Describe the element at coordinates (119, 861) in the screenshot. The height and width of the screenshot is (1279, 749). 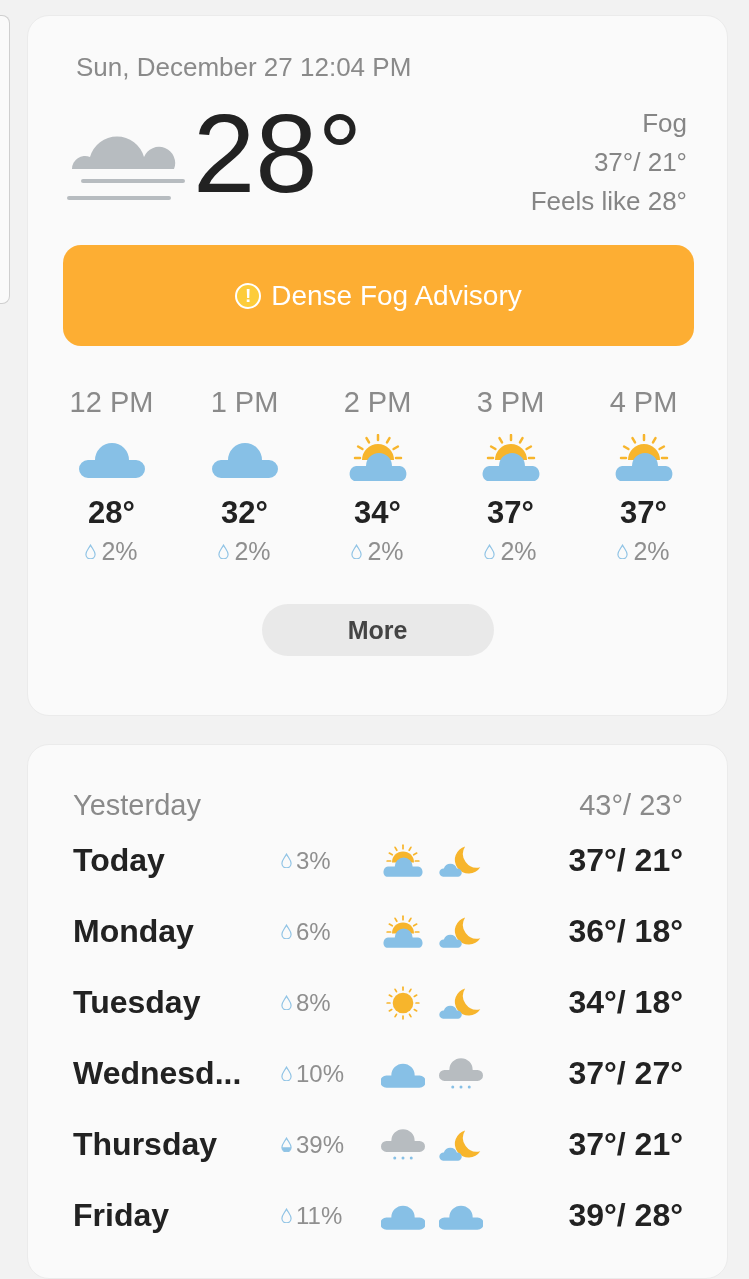
I see `day-name: Today` at that location.